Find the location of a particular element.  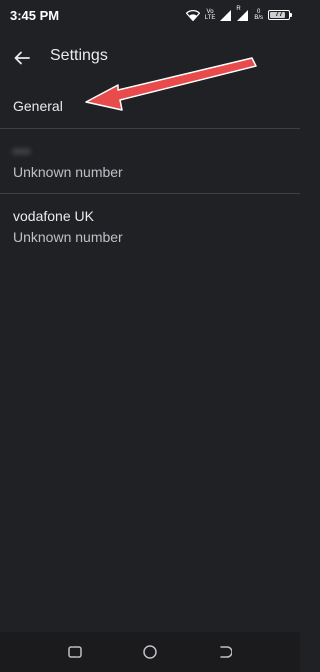

volte-icon: Vo LTE is located at coordinates (210, 15).